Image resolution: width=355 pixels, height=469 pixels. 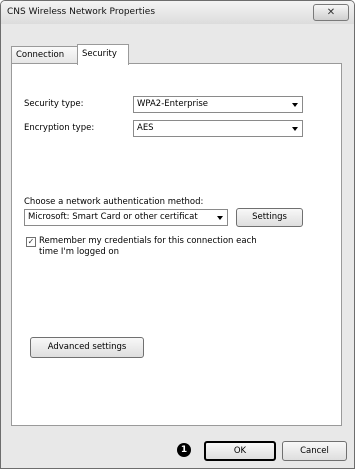 I want to click on cancel-button: Cancel, so click(x=314, y=451).